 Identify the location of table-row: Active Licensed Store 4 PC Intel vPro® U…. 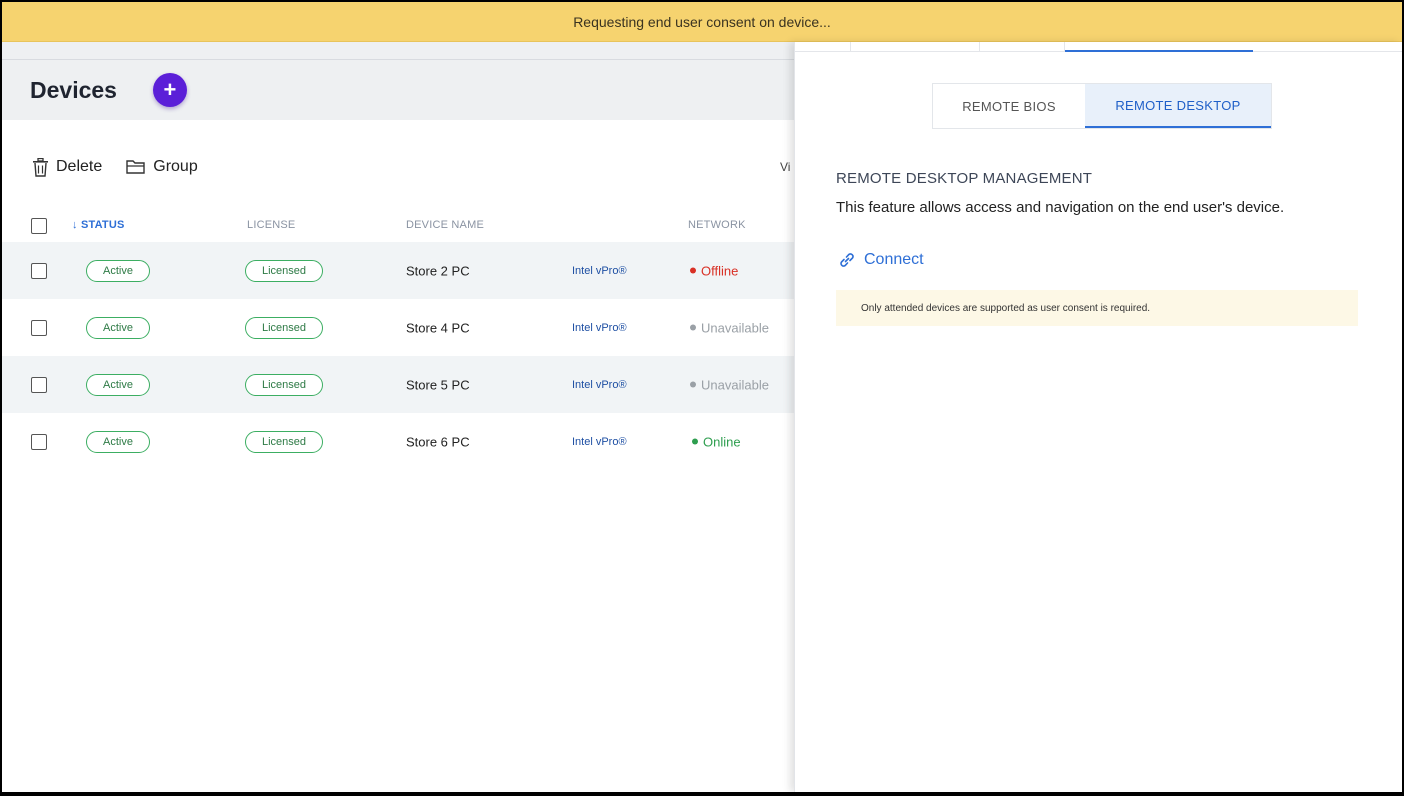
(398, 327).